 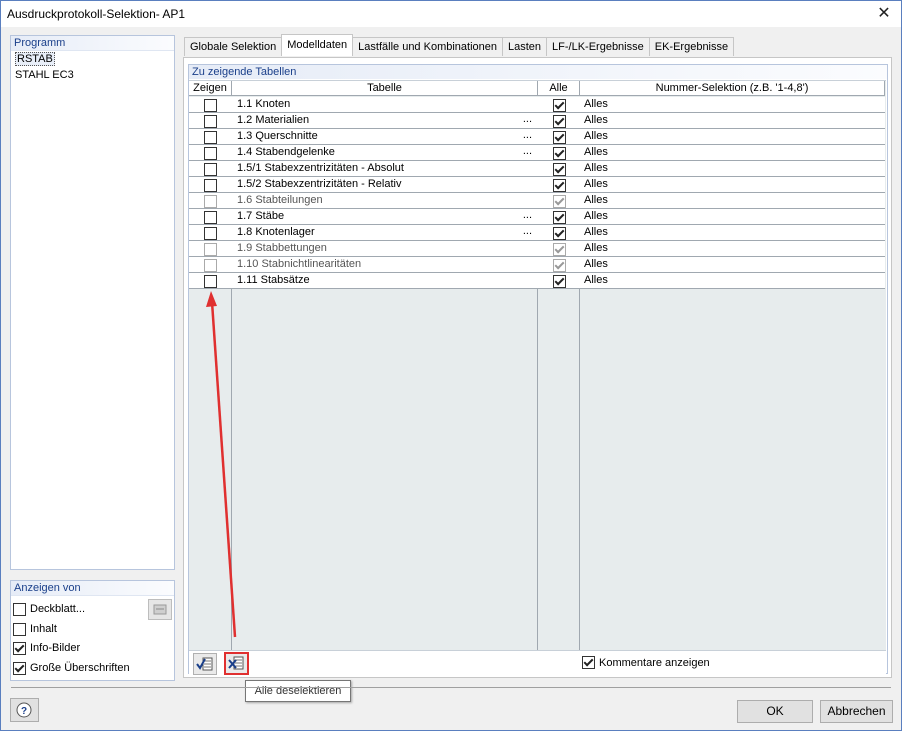 I want to click on table-row: 1.8 Knotenlager... Alles, so click(x=537, y=233).